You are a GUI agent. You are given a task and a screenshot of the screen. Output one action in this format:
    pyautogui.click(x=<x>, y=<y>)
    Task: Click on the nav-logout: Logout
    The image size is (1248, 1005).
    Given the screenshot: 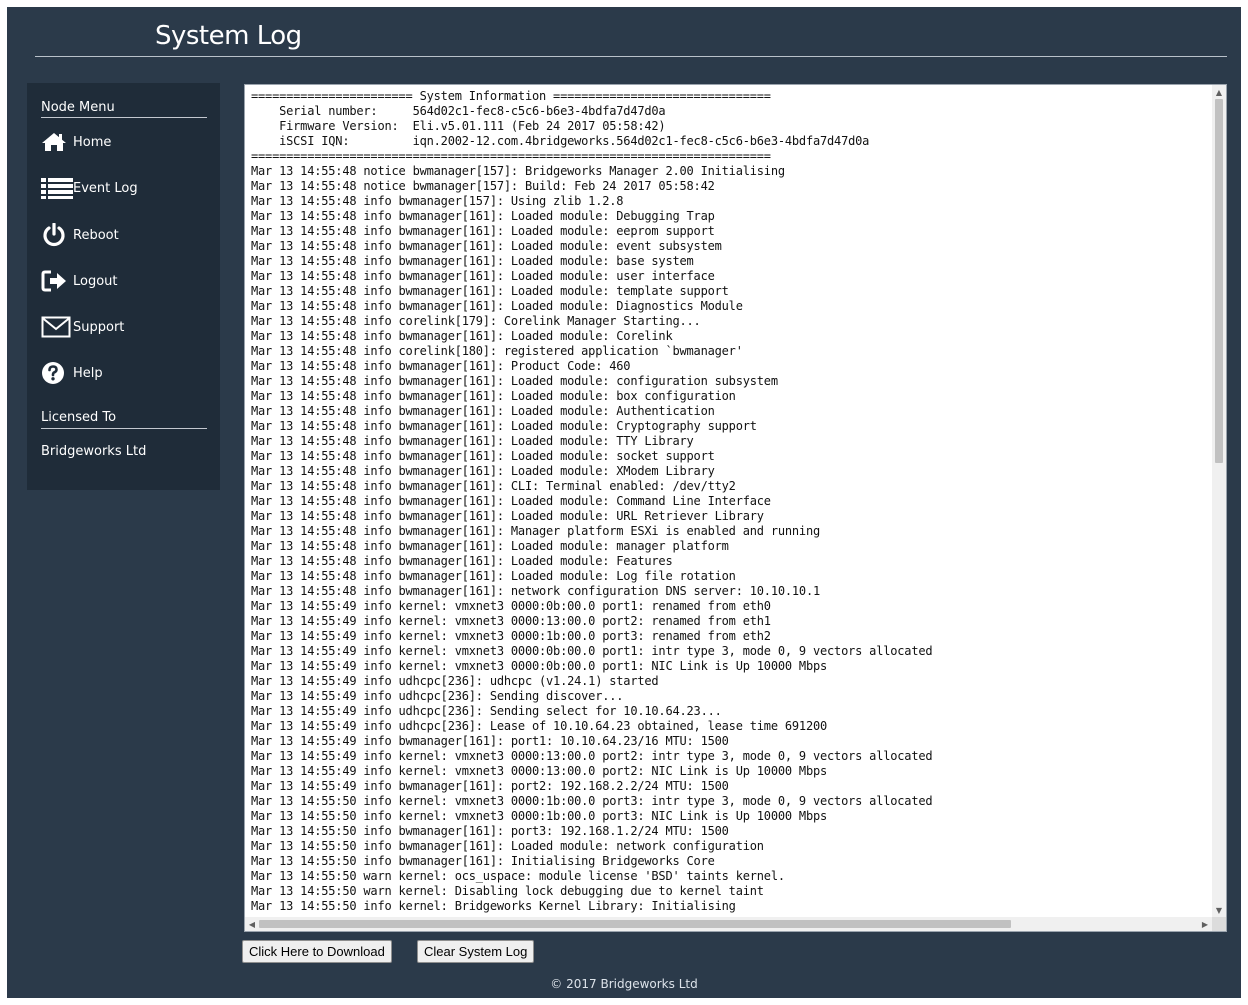 What is the action you would take?
    pyautogui.click(x=79, y=281)
    